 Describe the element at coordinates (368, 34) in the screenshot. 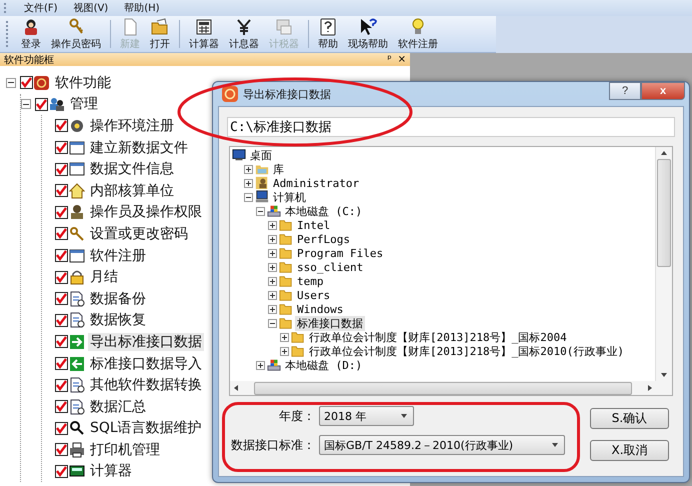

I see `toolbar-button: 现场帮助` at that location.